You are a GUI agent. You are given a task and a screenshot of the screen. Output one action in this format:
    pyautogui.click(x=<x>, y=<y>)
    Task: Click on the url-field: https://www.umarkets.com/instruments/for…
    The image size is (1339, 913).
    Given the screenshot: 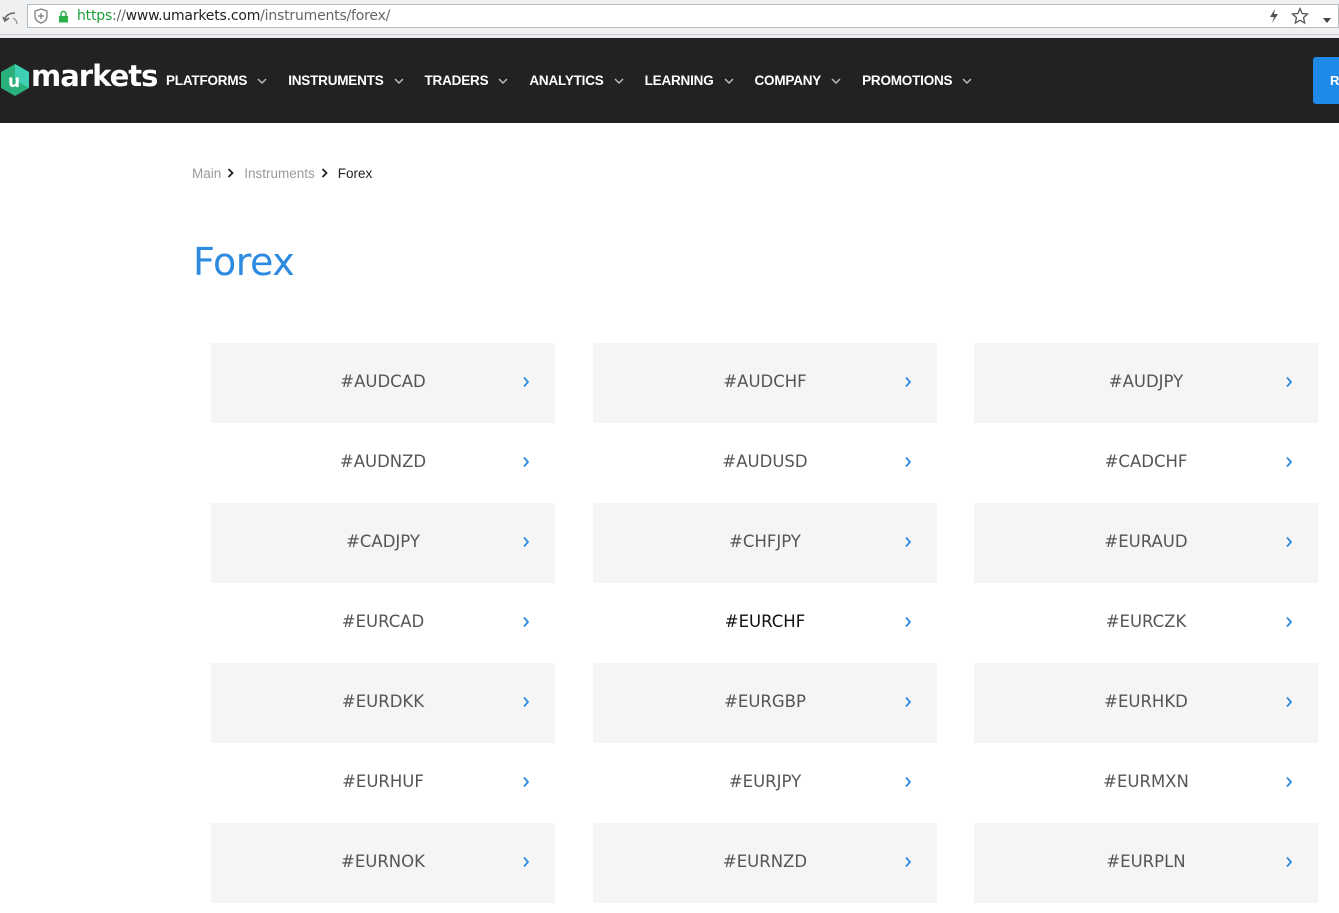 What is the action you would take?
    pyautogui.click(x=683, y=16)
    